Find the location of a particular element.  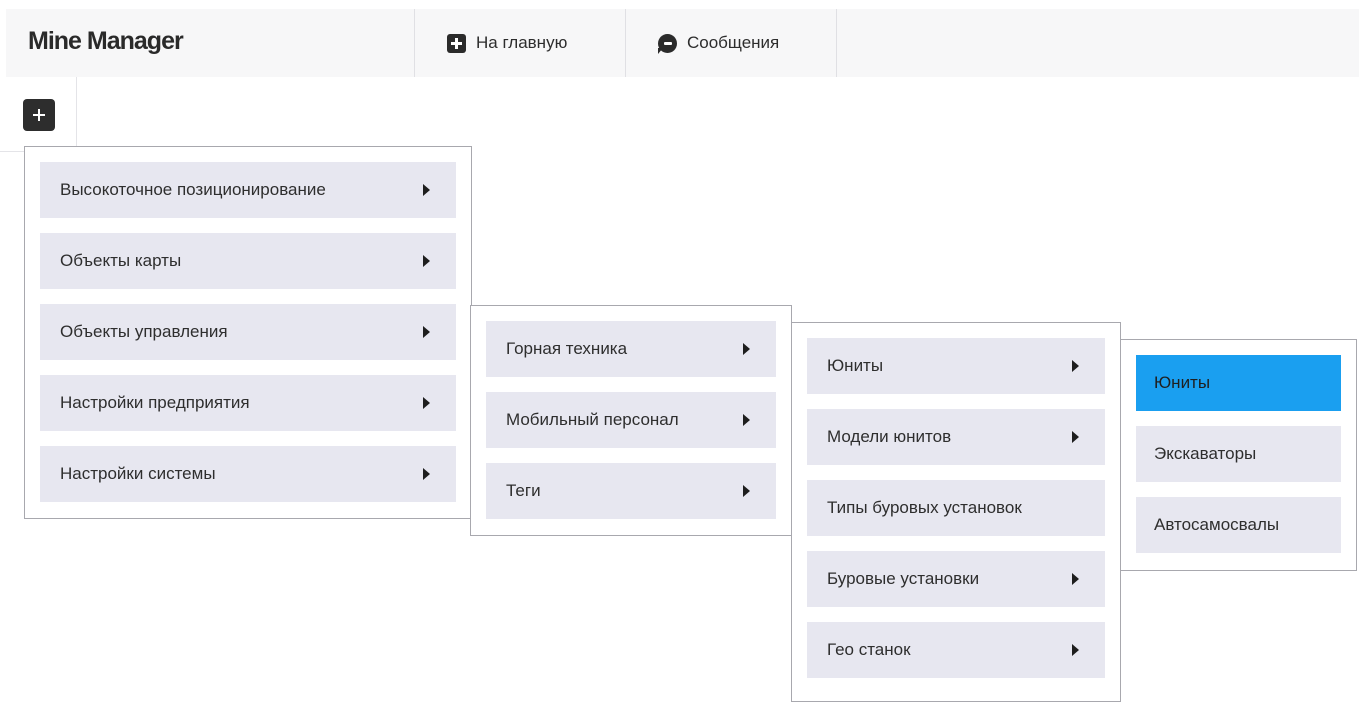

add-area is located at coordinates (38, 114).